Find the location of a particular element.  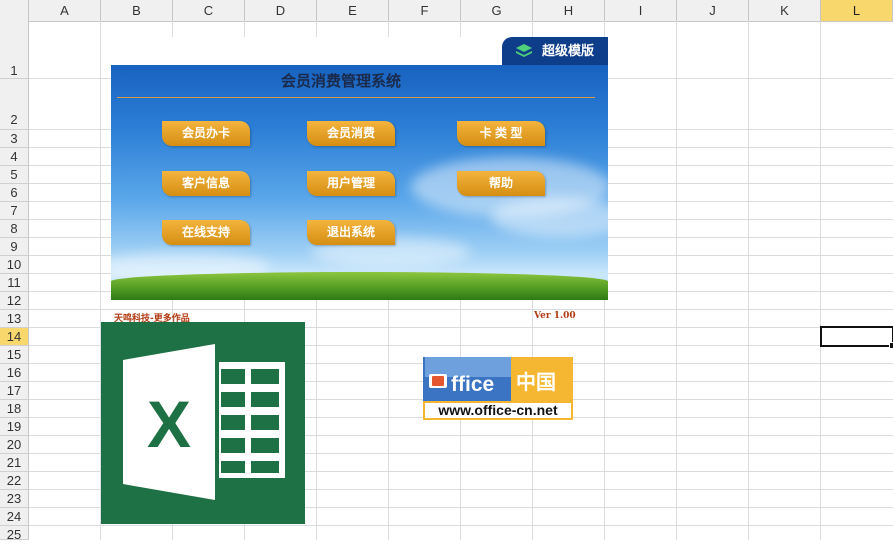

column-header-i: I is located at coordinates (641, 10).